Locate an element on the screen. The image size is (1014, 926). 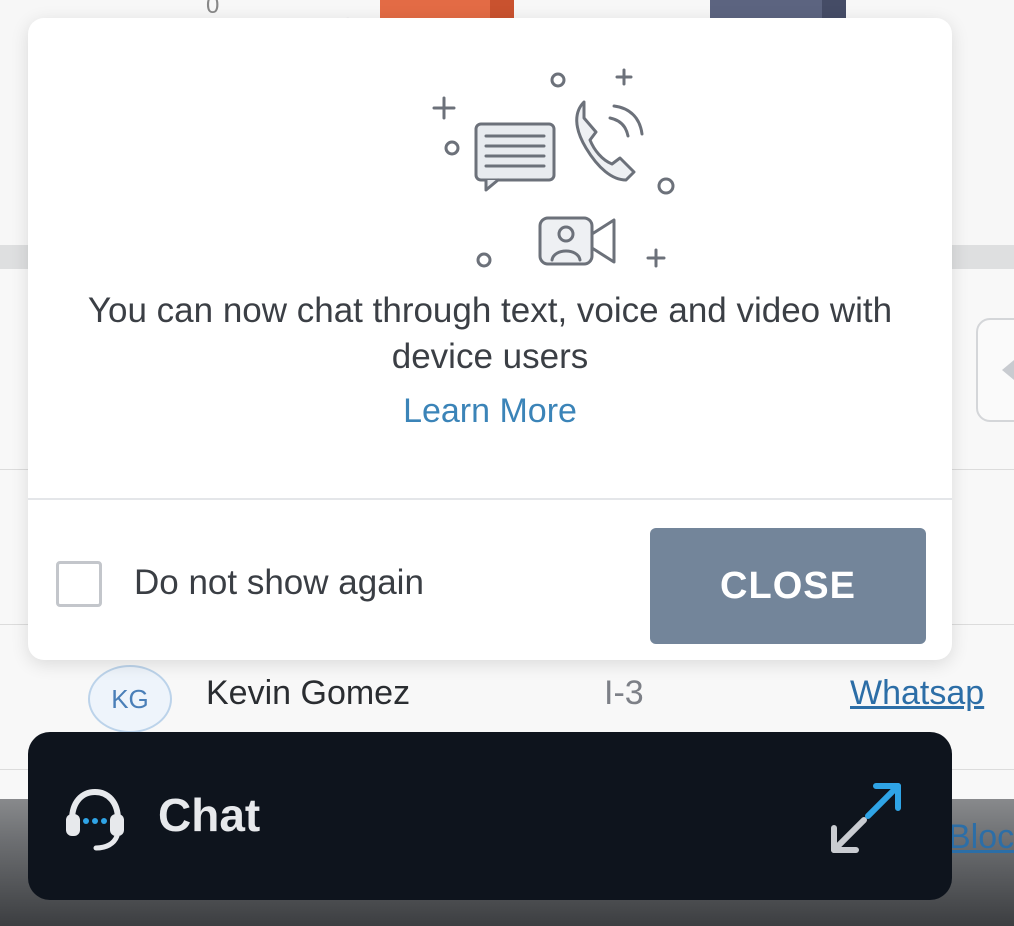
avatar: KG is located at coordinates (130, 699).